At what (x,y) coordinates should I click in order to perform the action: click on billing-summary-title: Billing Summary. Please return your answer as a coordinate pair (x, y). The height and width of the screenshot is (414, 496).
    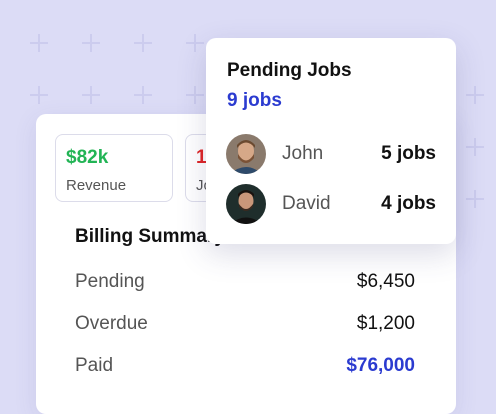
    Looking at the image, I should click on (150, 236).